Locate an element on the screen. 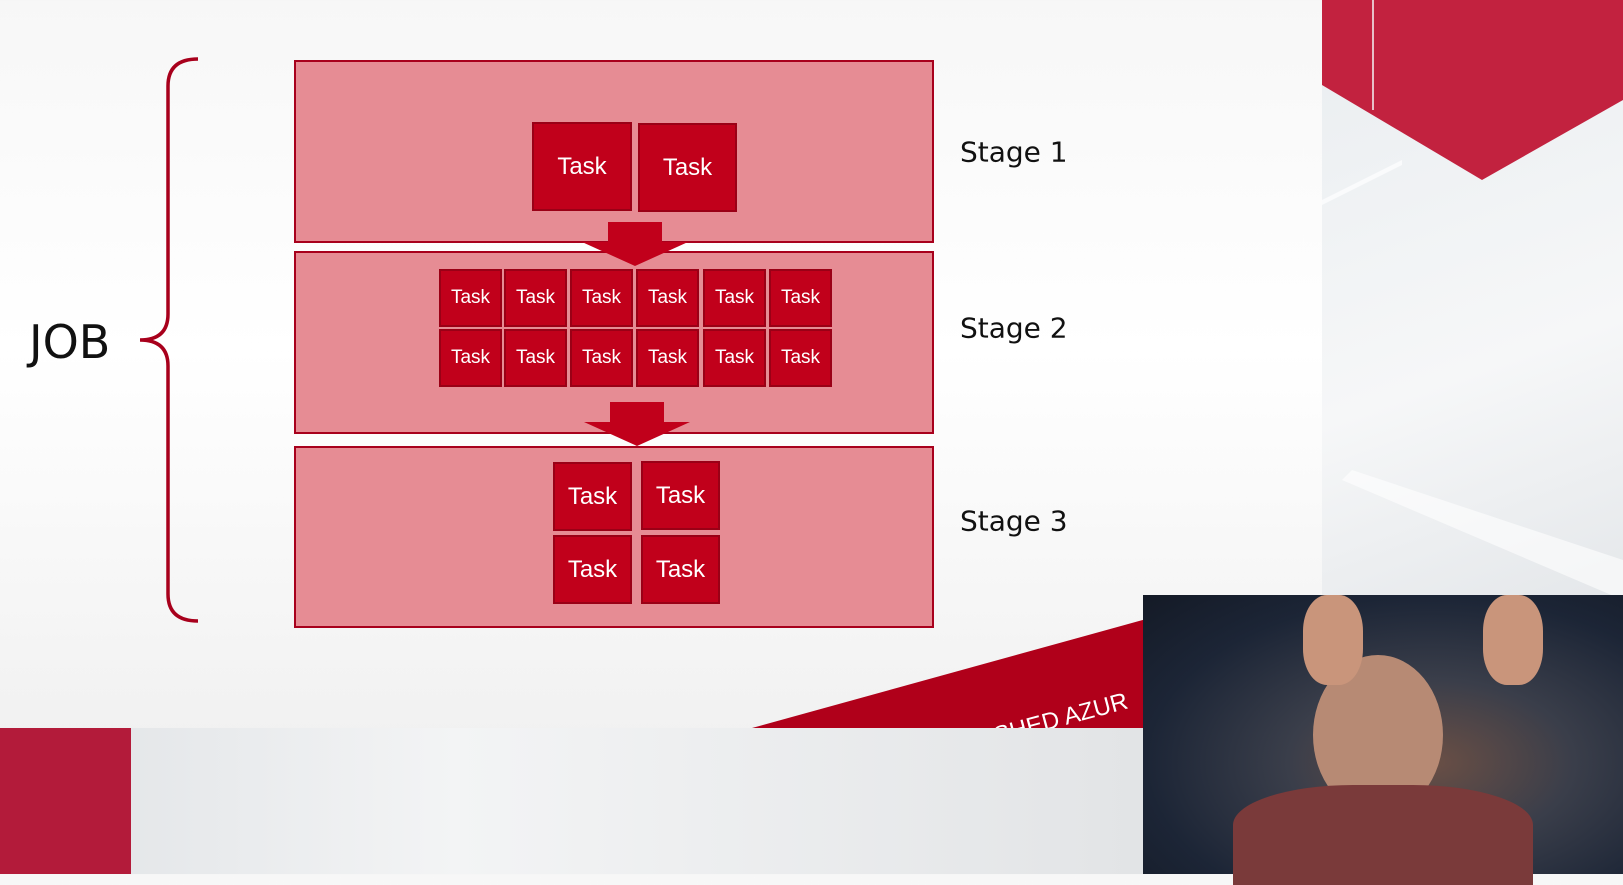 The width and height of the screenshot is (1623, 885). presenter-body is located at coordinates (1383, 835).